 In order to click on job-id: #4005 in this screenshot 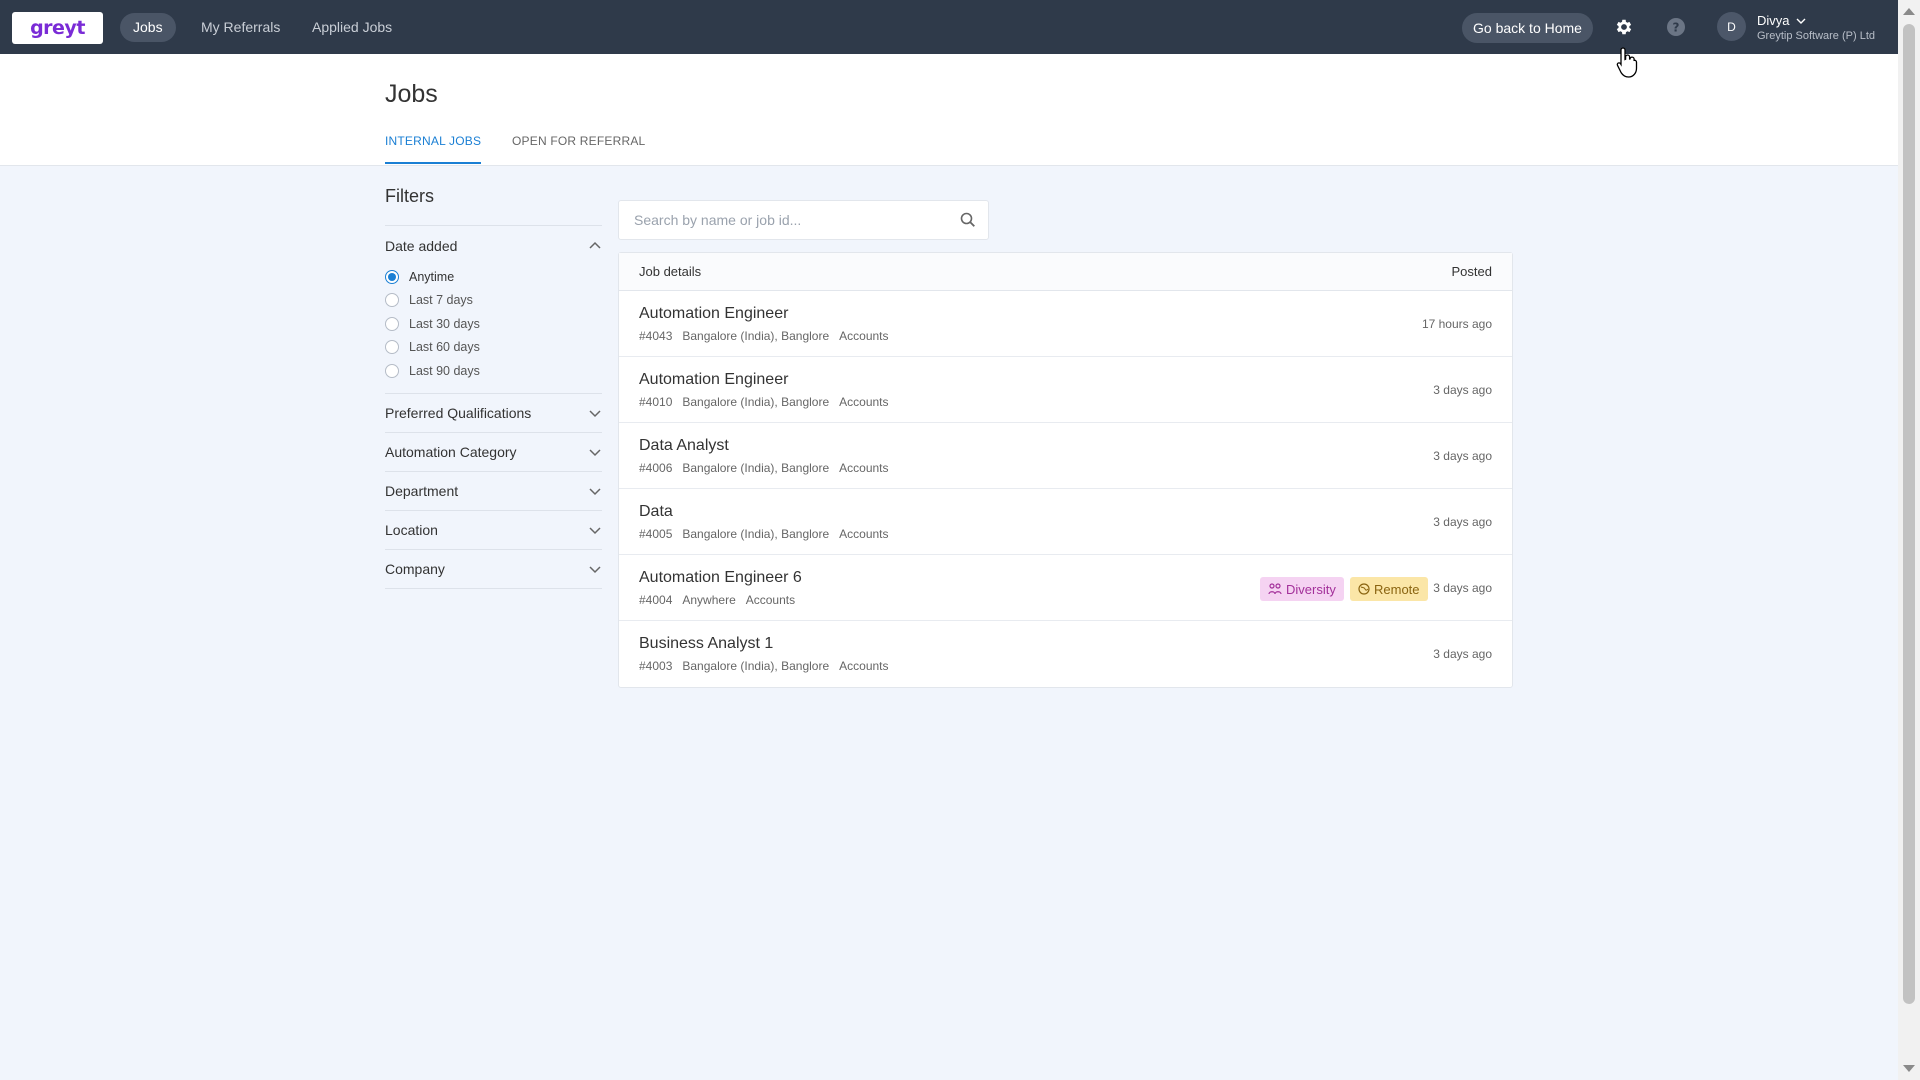, I will do `click(656, 534)`.